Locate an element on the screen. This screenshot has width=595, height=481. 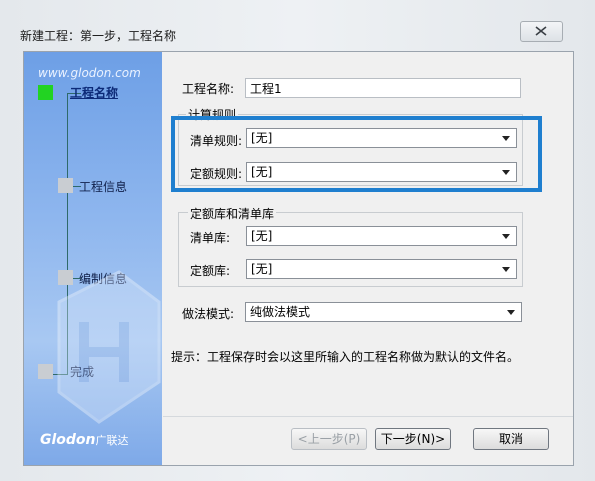
prev-button: <上一步(P) is located at coordinates (329, 439).